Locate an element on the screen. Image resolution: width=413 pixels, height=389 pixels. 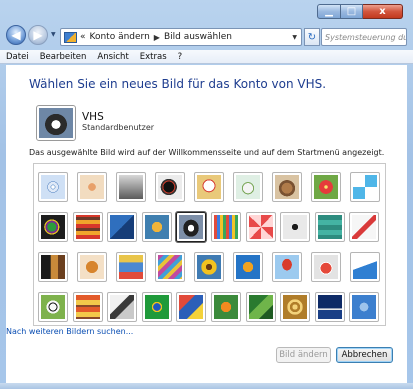
picture-tile-shelves is located at coordinates (87, 307).